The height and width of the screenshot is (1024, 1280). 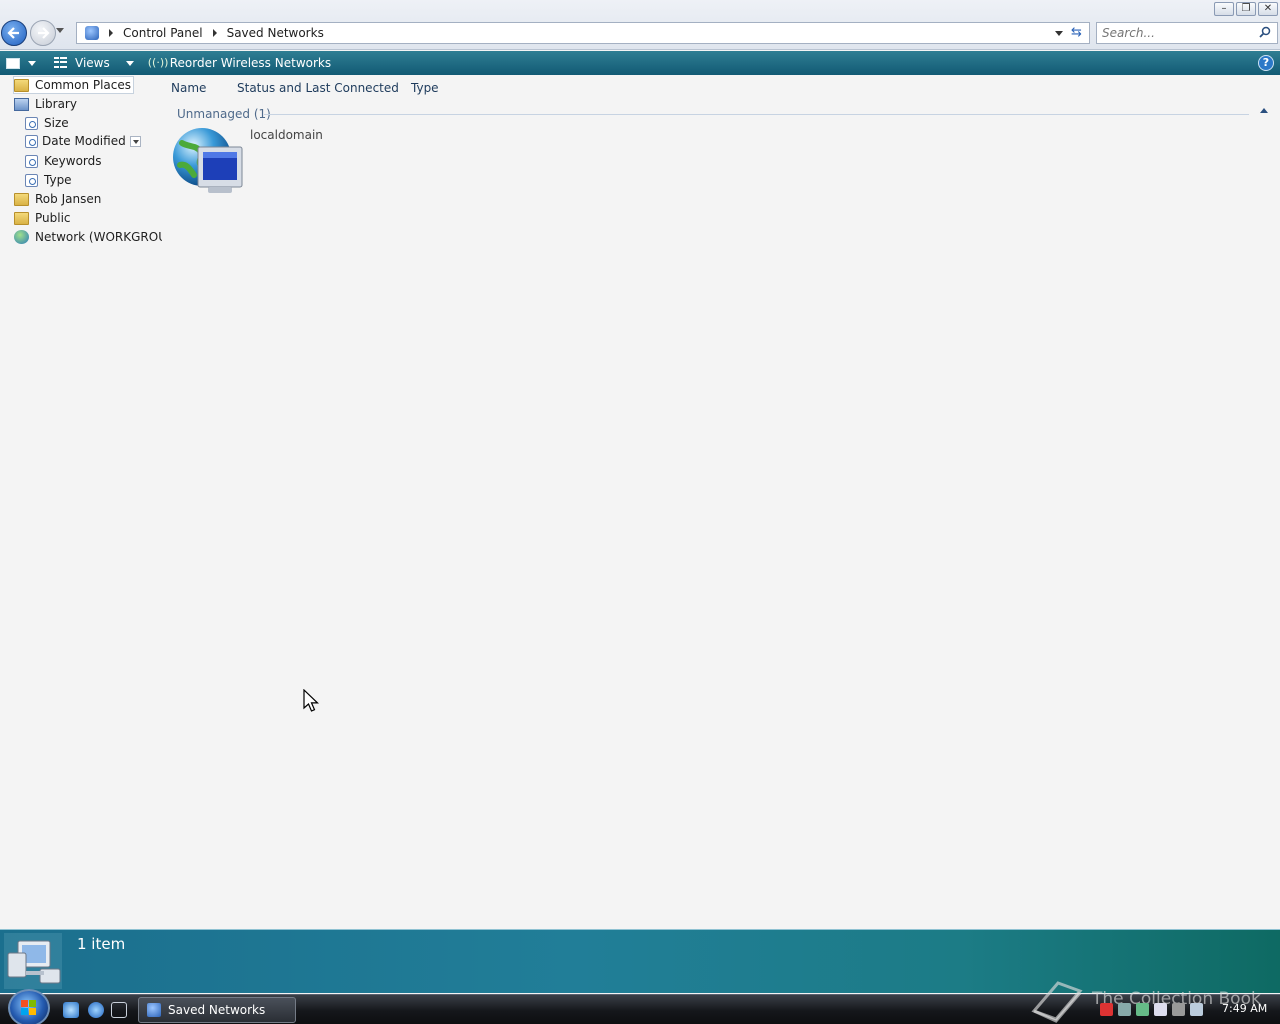 What do you see at coordinates (13, 63) in the screenshot?
I see `layout-icon` at bounding box center [13, 63].